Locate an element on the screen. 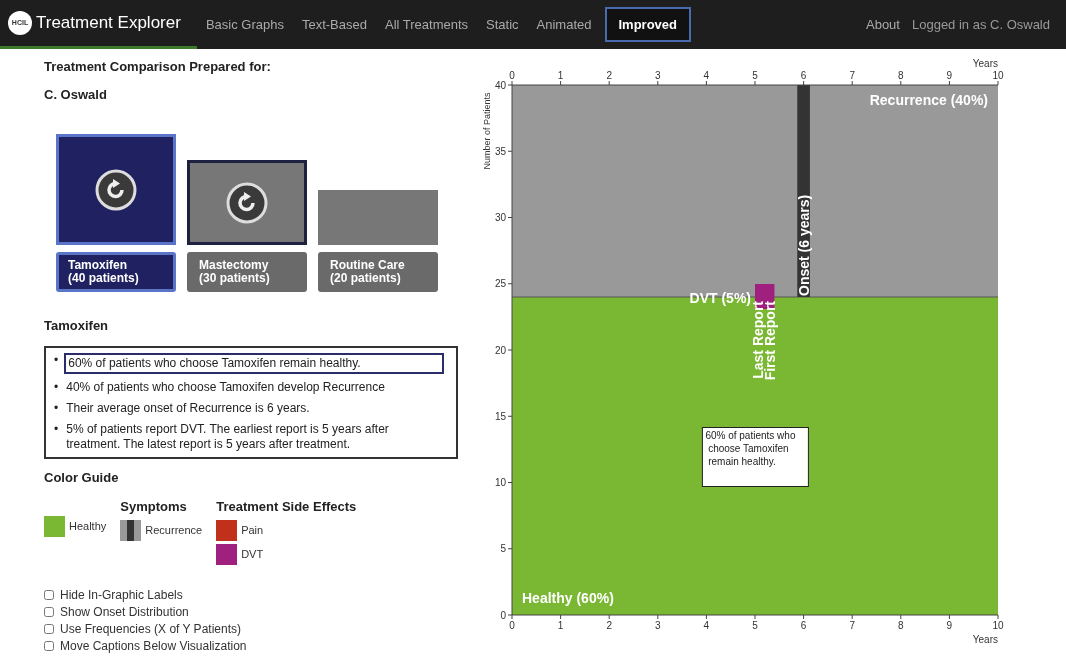  onset-label: Onset (6 years) is located at coordinates (803, 245).